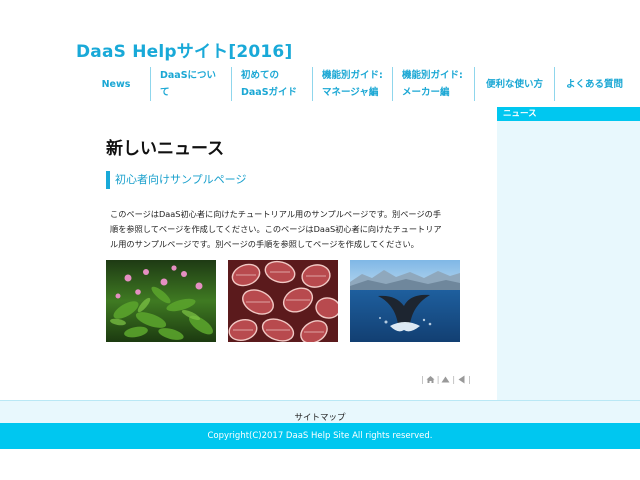 The image size is (640, 480). I want to click on nav-item-label: 初めての, so click(260, 75).